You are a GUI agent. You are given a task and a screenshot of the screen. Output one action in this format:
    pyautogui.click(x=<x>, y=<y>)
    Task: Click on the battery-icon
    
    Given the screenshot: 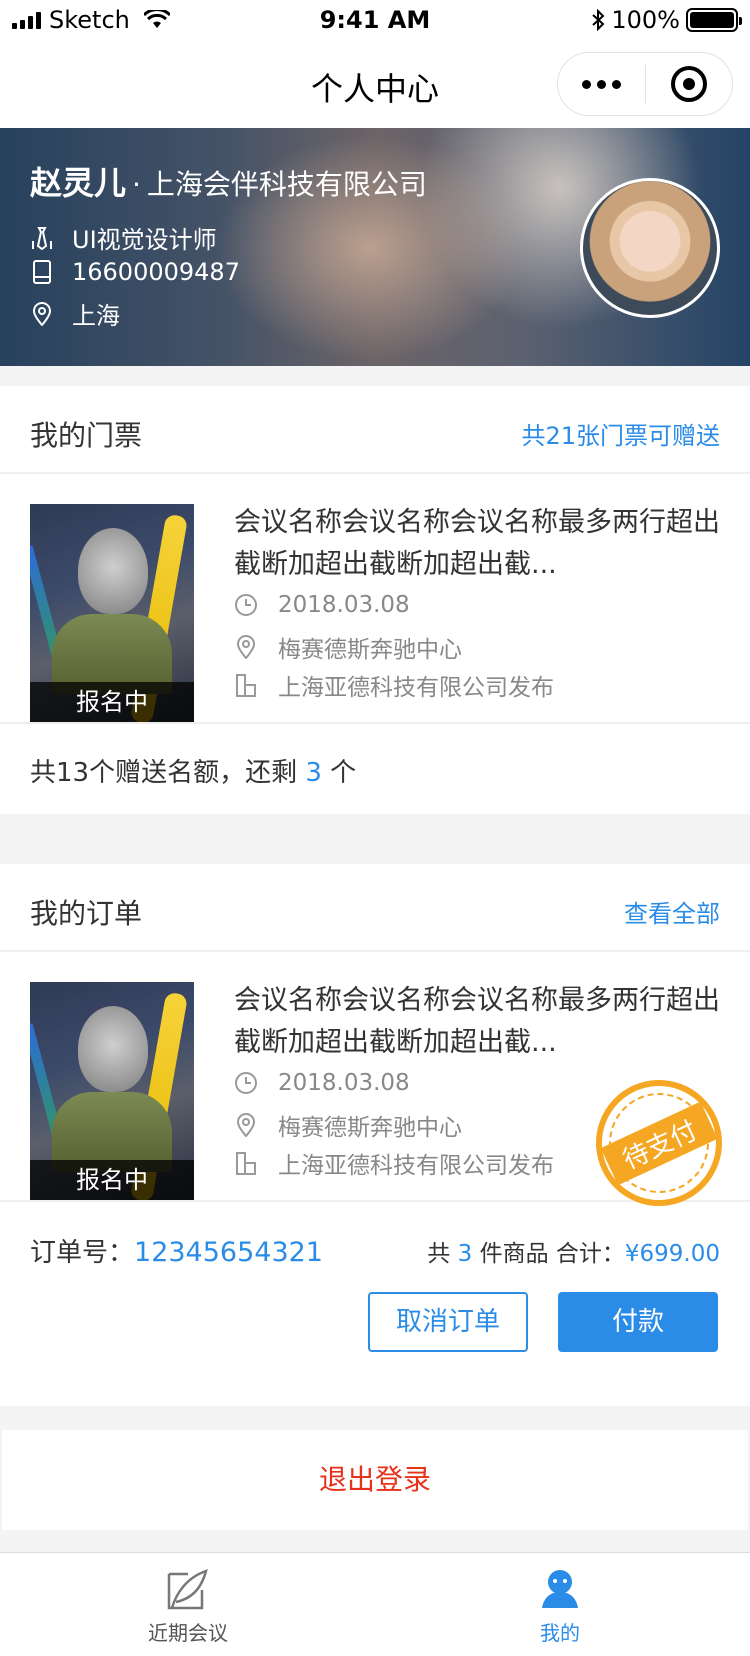 What is the action you would take?
    pyautogui.click(x=714, y=20)
    